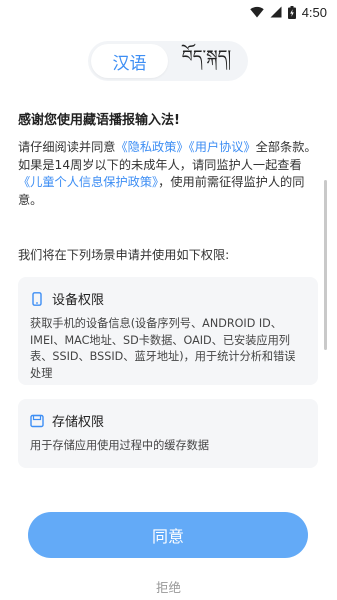 Image resolution: width=337 pixels, height=600 pixels. Describe the element at coordinates (168, 433) in the screenshot. I see `permission-card-storage: 存储权限 用于存储应用使用过程中的缓存数据` at that location.